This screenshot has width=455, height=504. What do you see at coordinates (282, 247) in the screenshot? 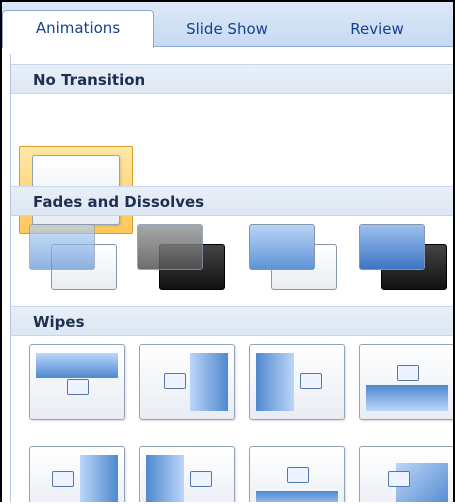
I see `dissolve-front-card` at bounding box center [282, 247].